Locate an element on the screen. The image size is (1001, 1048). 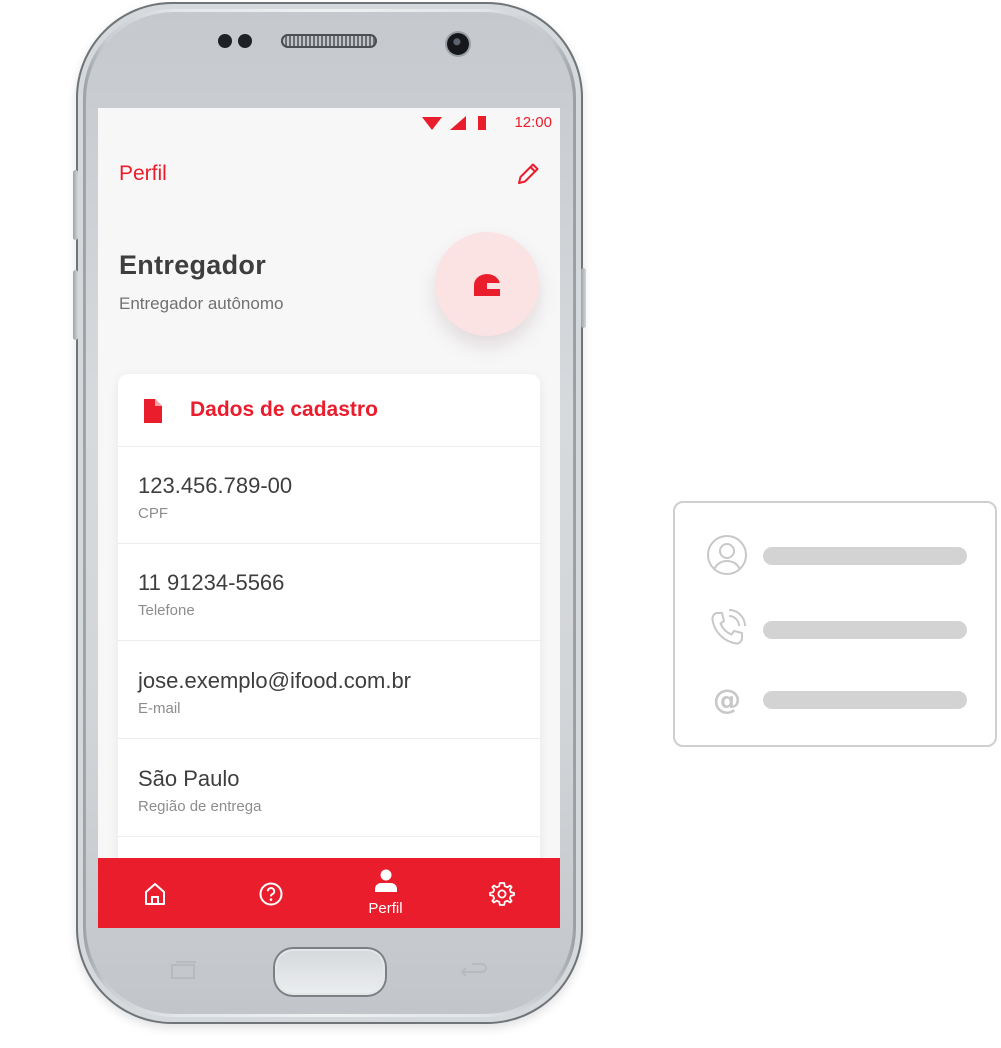
contact-info-illustration: @ is located at coordinates (835, 624).